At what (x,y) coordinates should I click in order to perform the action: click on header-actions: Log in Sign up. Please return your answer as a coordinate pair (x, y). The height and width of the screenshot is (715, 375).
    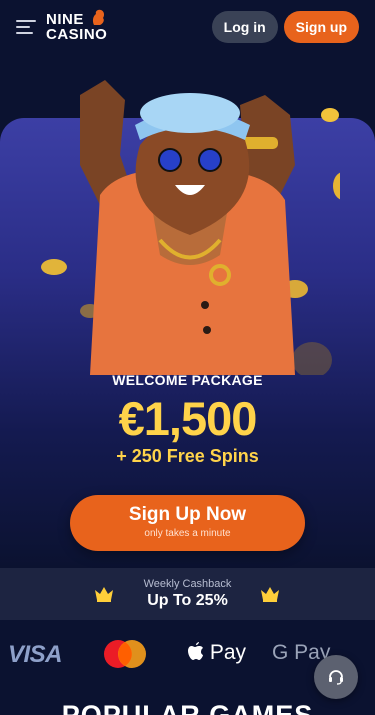
    Looking at the image, I should click on (285, 27).